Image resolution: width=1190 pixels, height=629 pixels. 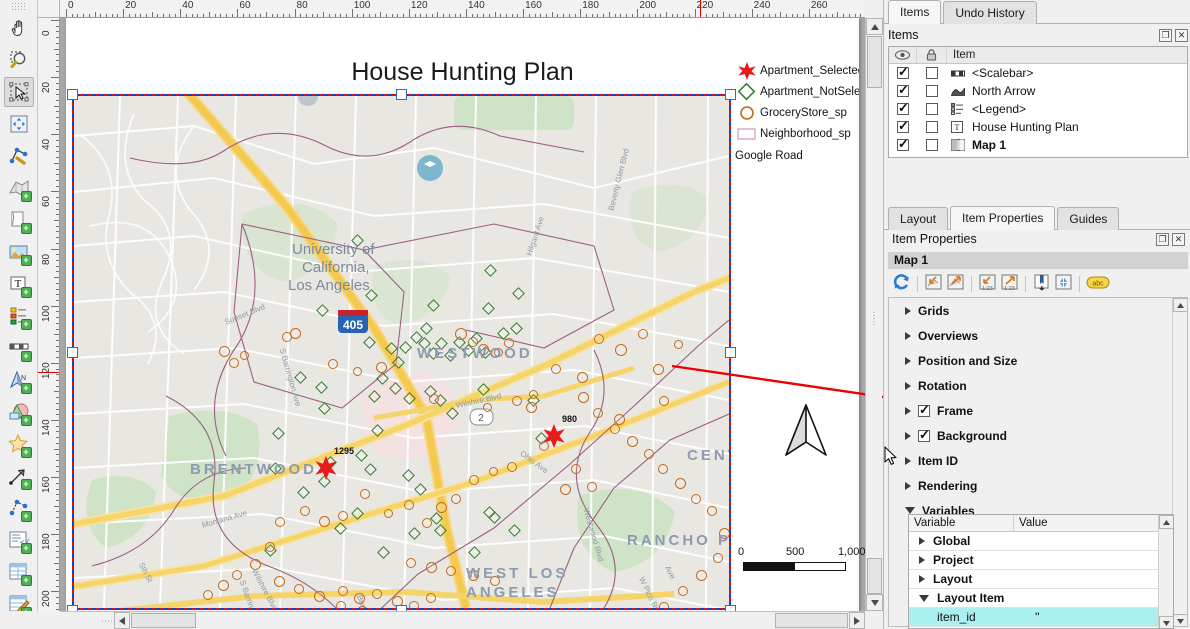 I want to click on items-panel-close-button: ✕, so click(x=1181, y=35).